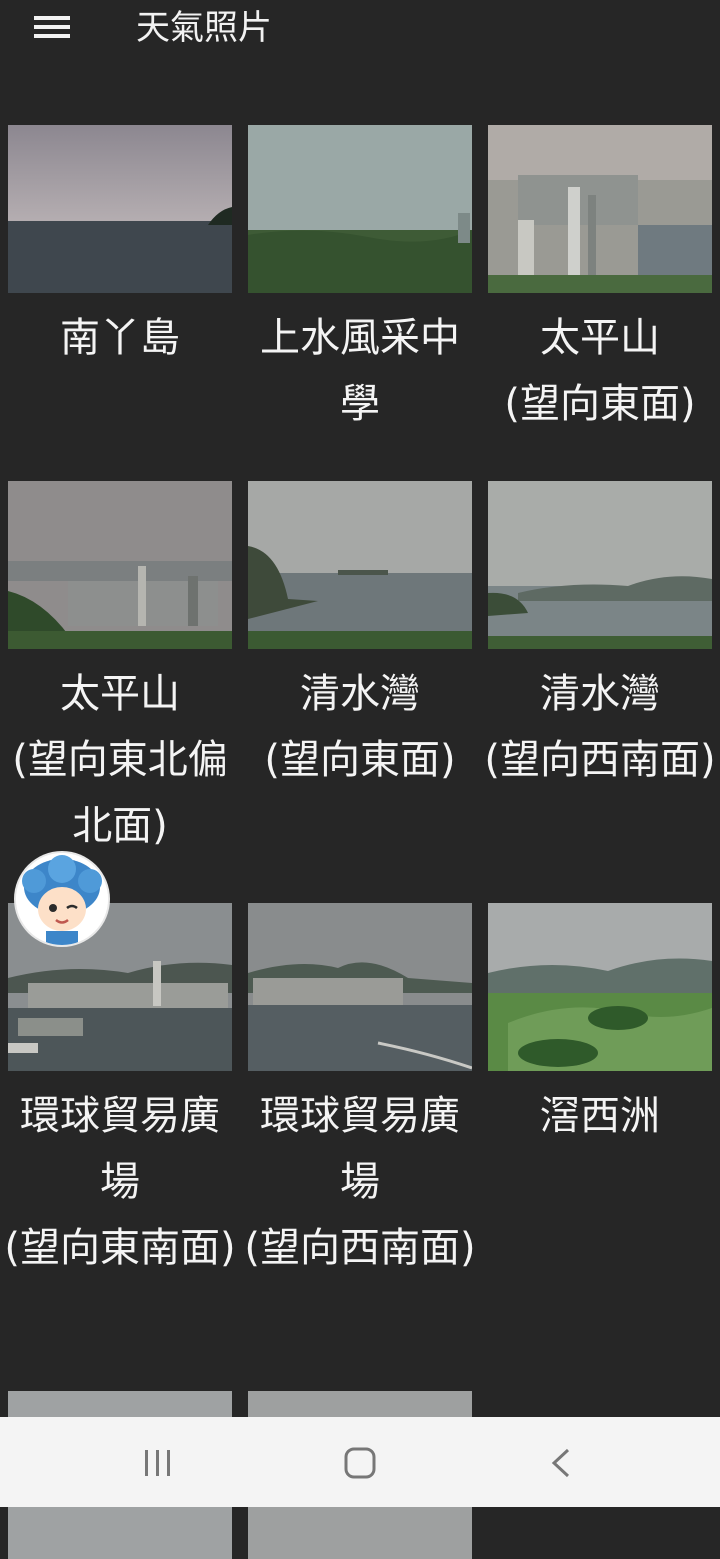  I want to click on photo-caption: 環球貿易廣場 (望向東南面), so click(120, 1182).